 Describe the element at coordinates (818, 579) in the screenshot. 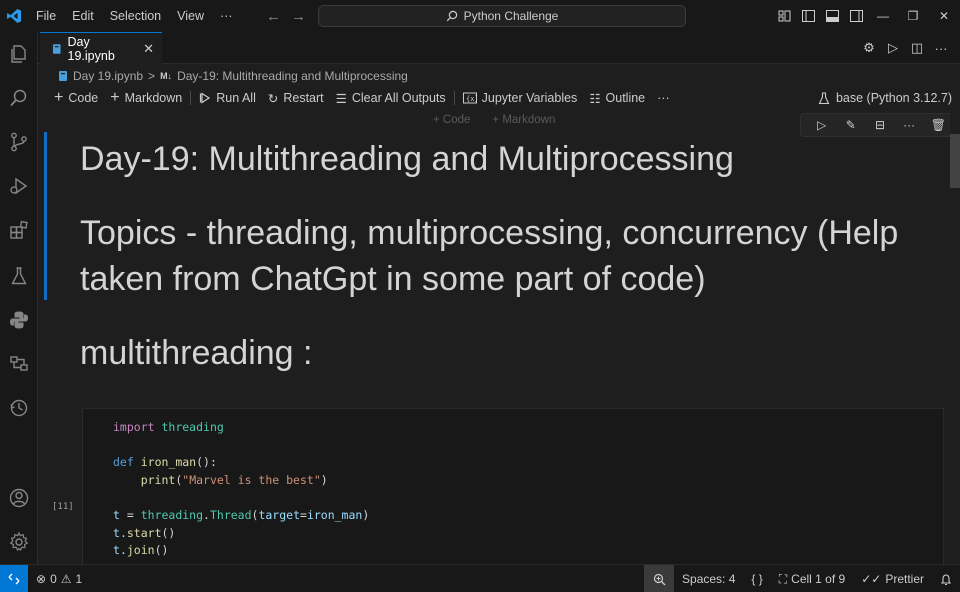

I see `cell-position-label: Cell 1 of 9` at that location.